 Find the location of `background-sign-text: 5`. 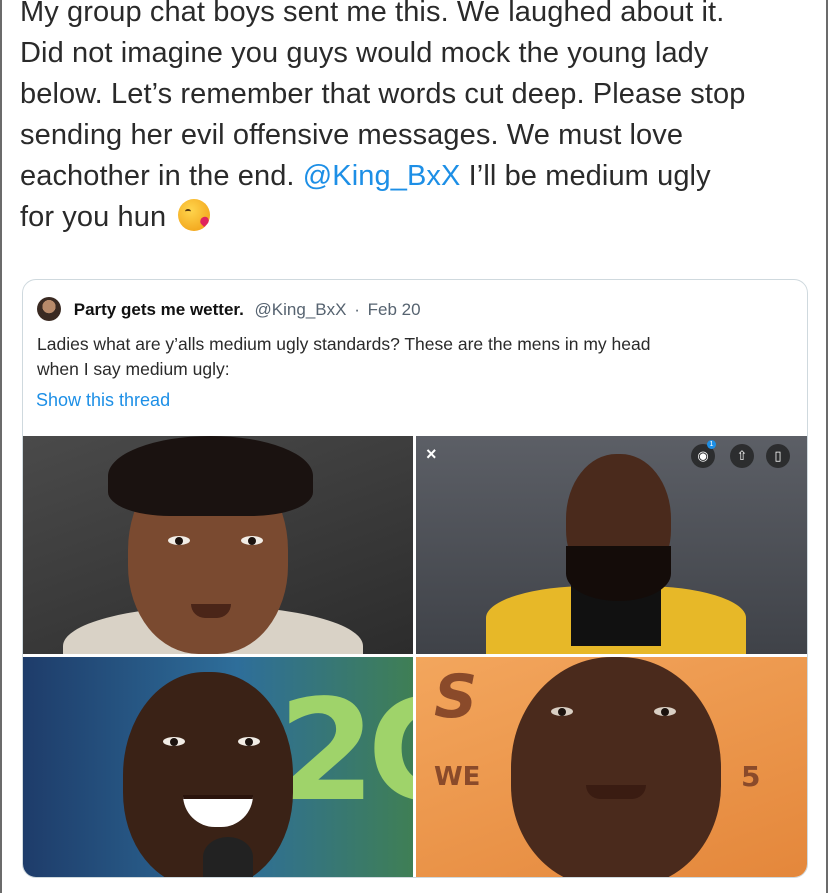

background-sign-text: 5 is located at coordinates (751, 776).